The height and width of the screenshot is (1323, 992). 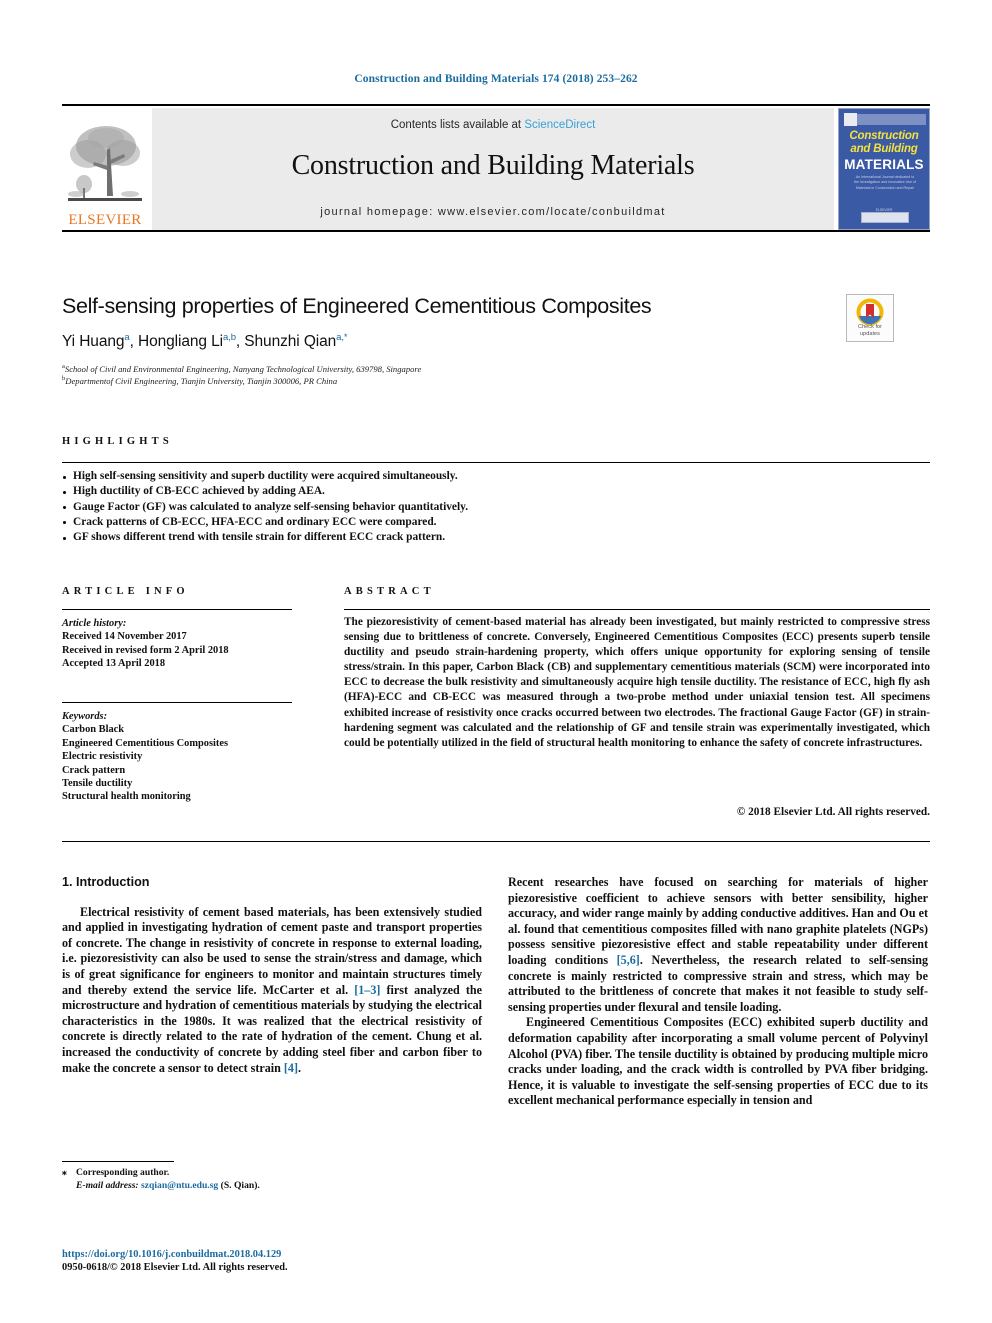 What do you see at coordinates (106, 882) in the screenshot?
I see `section-heading-introduction: 1. Introduction` at bounding box center [106, 882].